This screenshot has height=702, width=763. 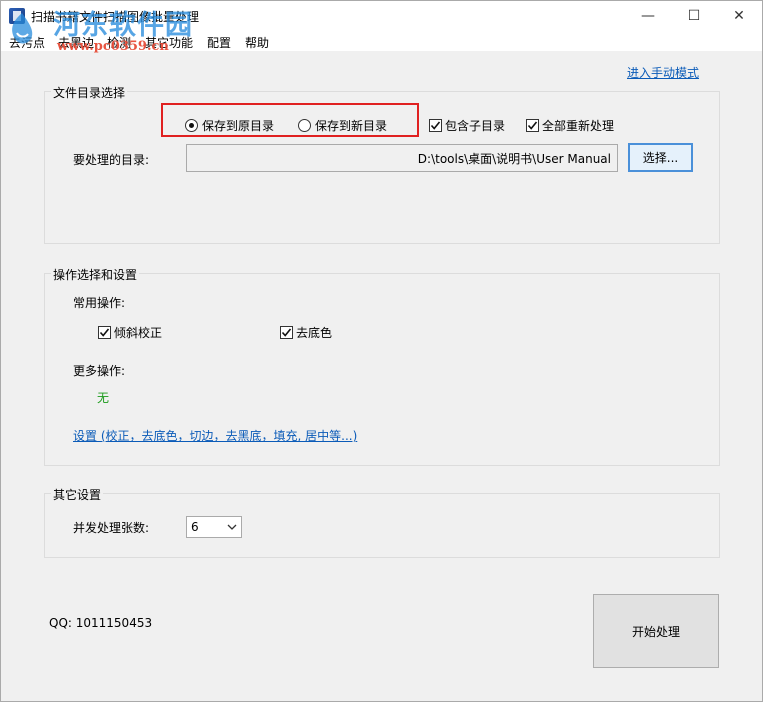 What do you see at coordinates (169, 42) in the screenshot?
I see `menu-item-other-functions: 其它功能` at bounding box center [169, 42].